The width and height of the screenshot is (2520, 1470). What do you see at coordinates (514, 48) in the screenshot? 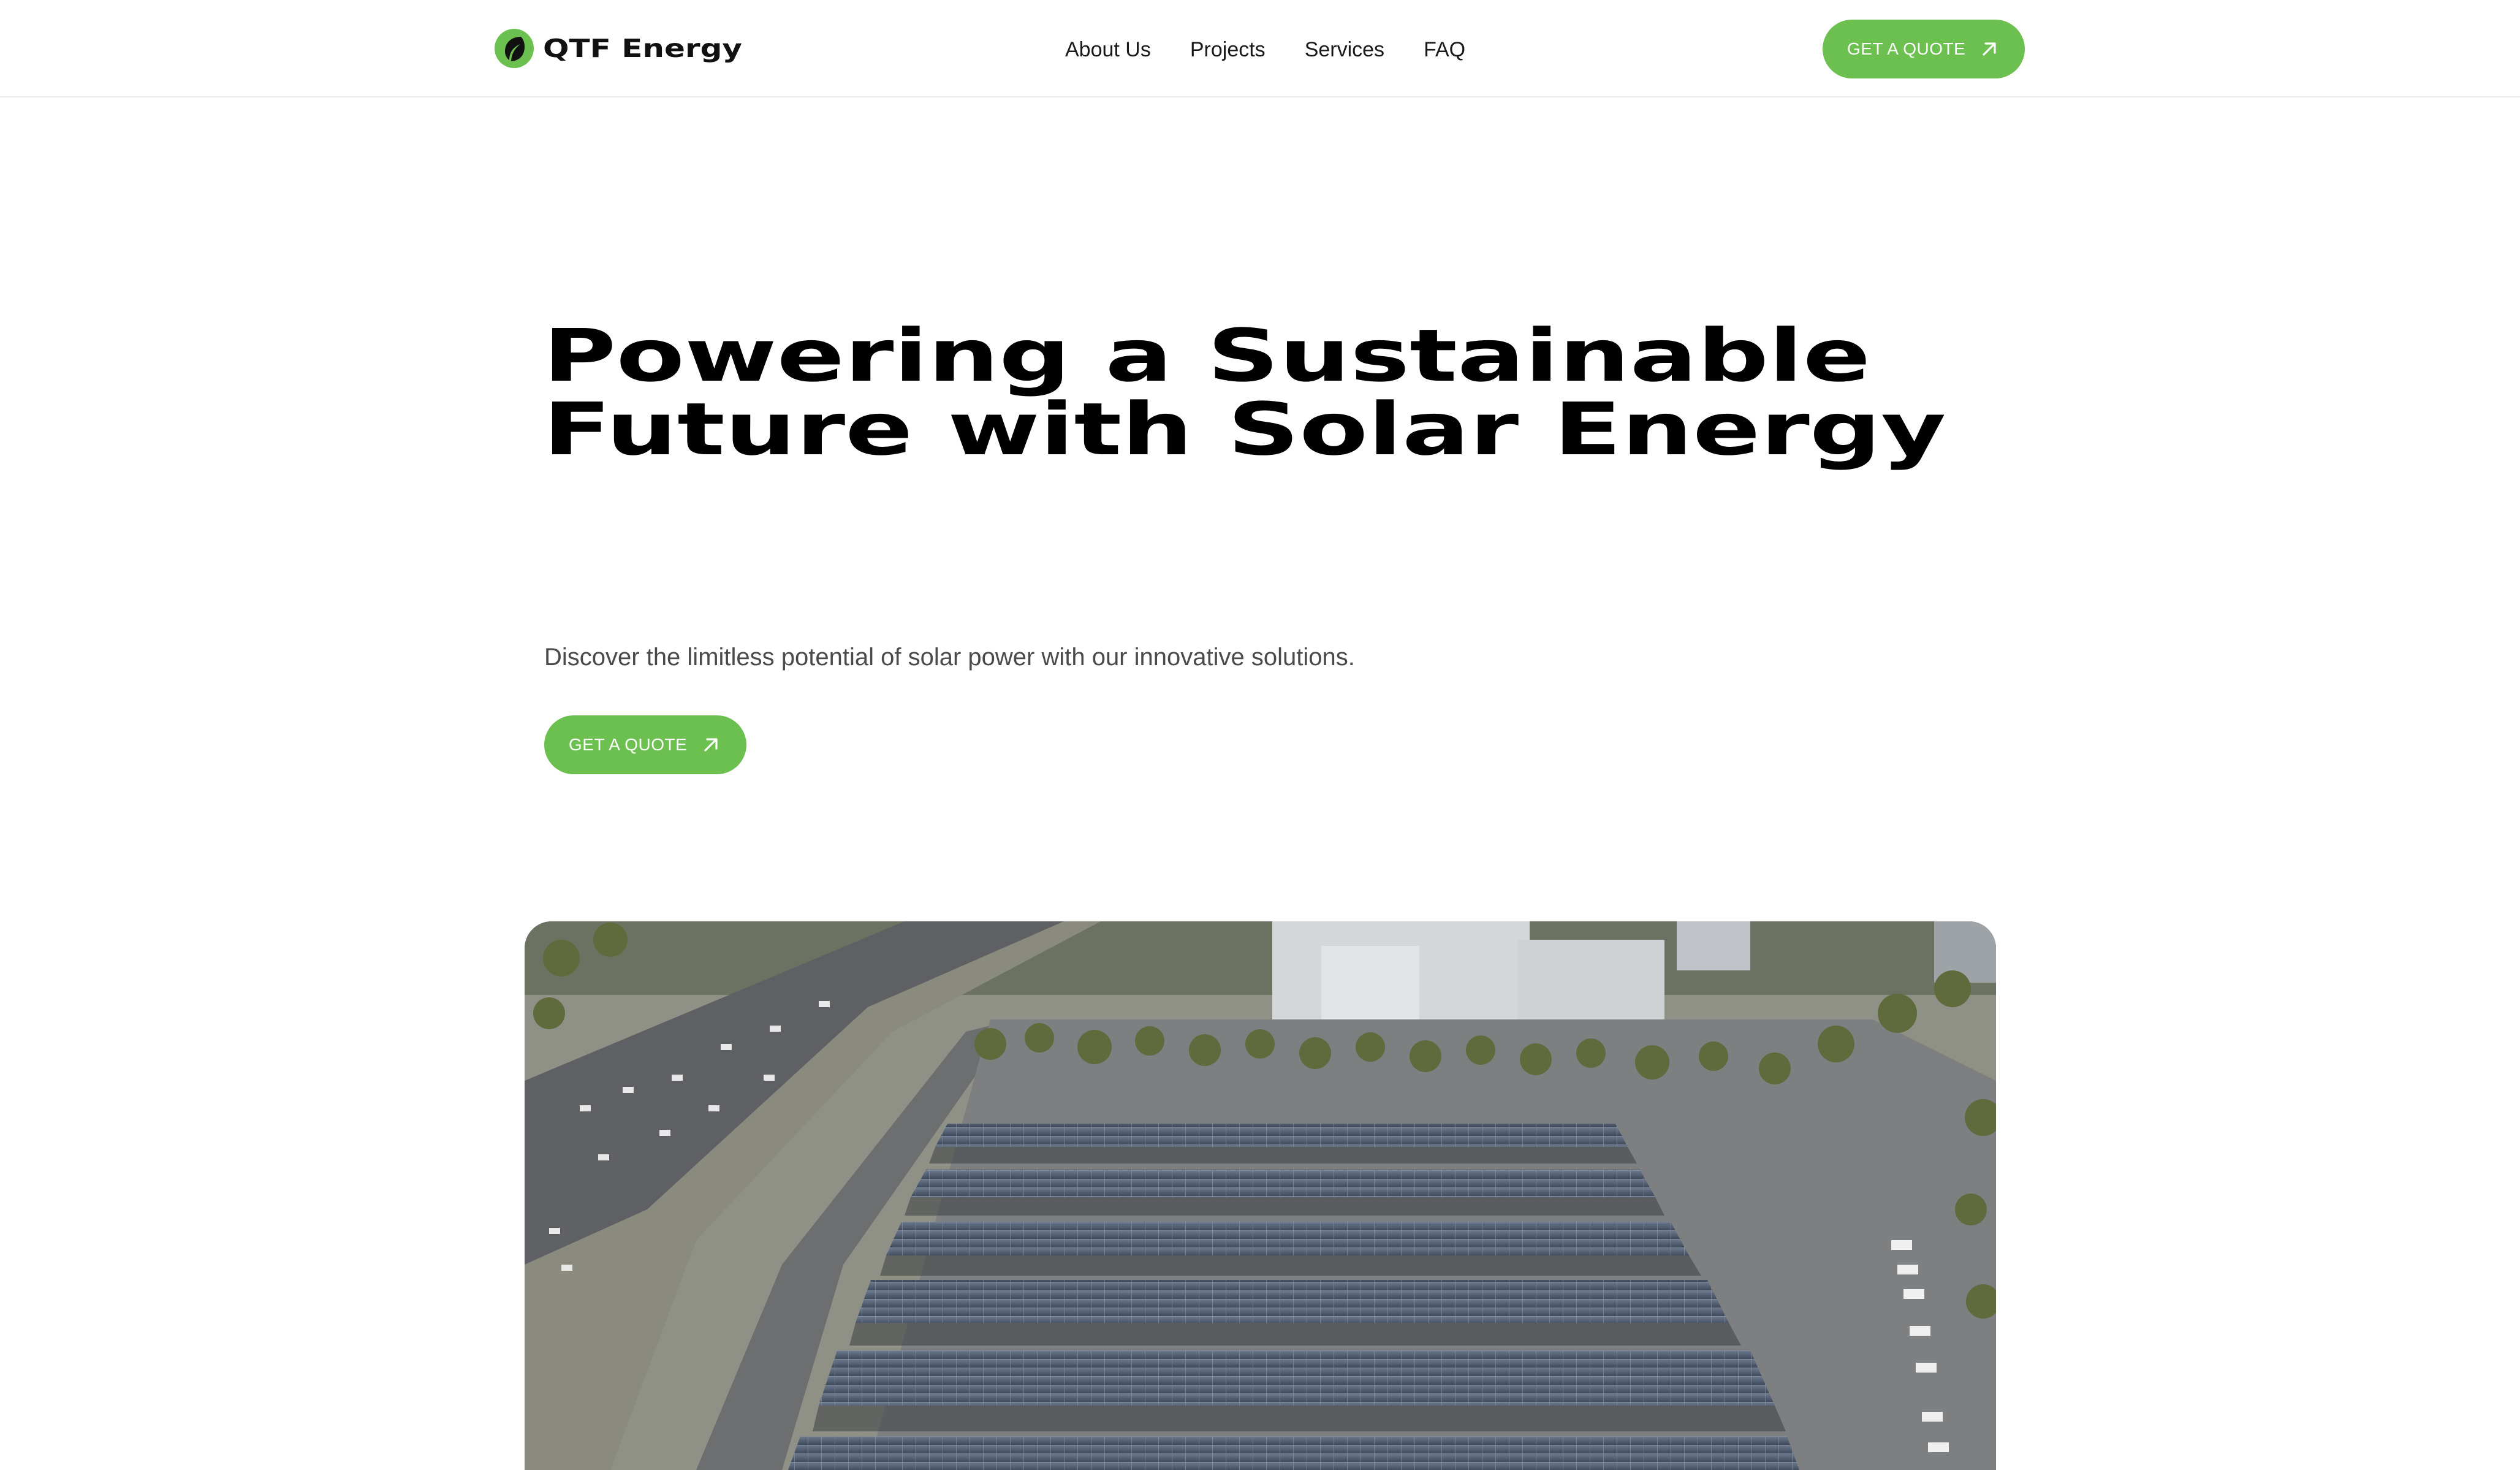
I see `leaf-circle-icon` at bounding box center [514, 48].